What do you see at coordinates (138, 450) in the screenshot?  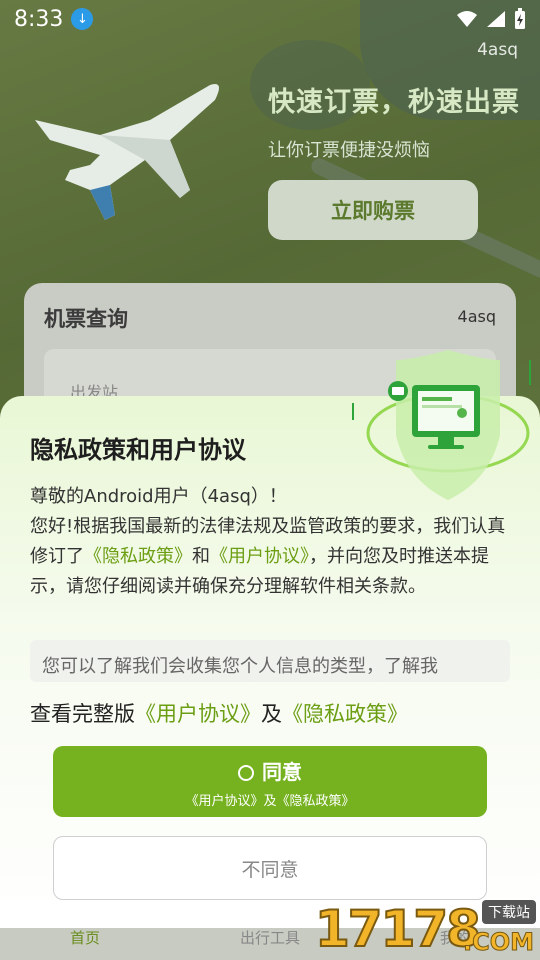 I see `dialog-title: 隐私政策和用户协议` at bounding box center [138, 450].